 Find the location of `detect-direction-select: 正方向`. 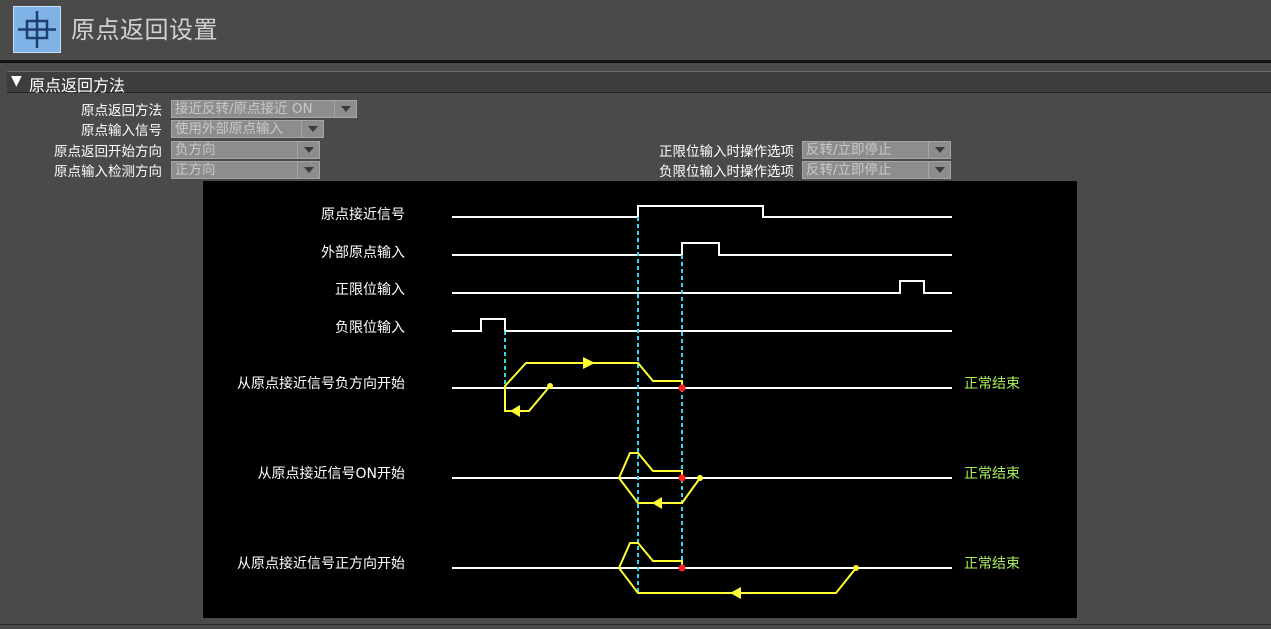

detect-direction-select: 正方向 is located at coordinates (245, 170).